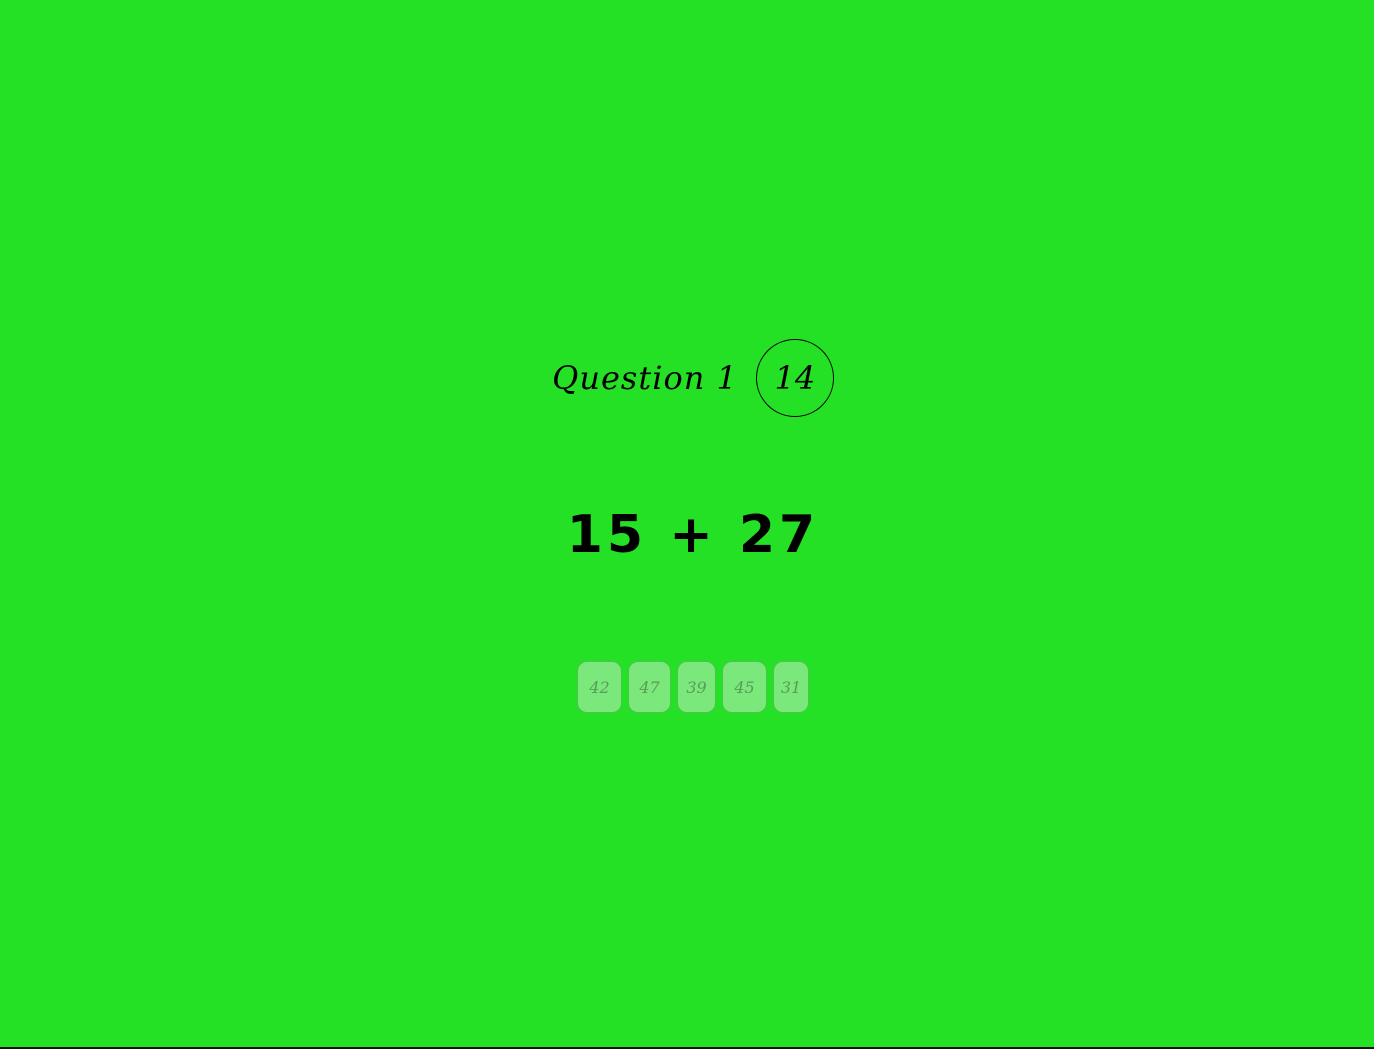 Image resolution: width=1374 pixels, height=1049 pixels. I want to click on question-header: Question 1 14, so click(687, 378).